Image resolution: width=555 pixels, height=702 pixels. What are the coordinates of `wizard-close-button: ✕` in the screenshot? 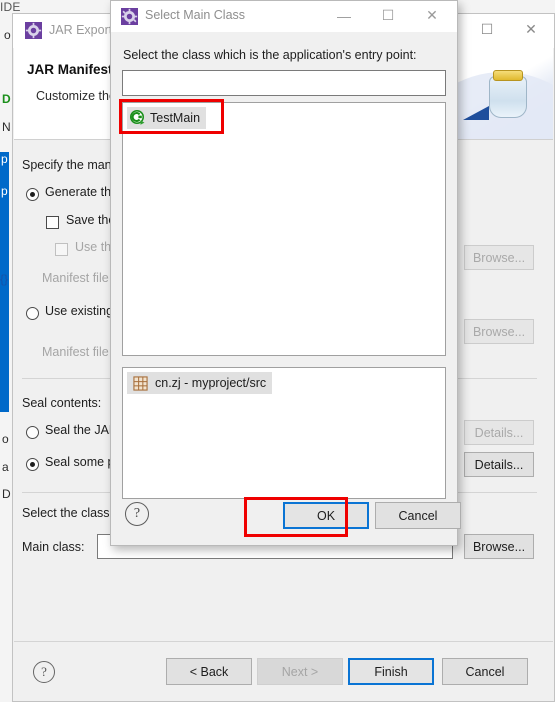 It's located at (531, 29).